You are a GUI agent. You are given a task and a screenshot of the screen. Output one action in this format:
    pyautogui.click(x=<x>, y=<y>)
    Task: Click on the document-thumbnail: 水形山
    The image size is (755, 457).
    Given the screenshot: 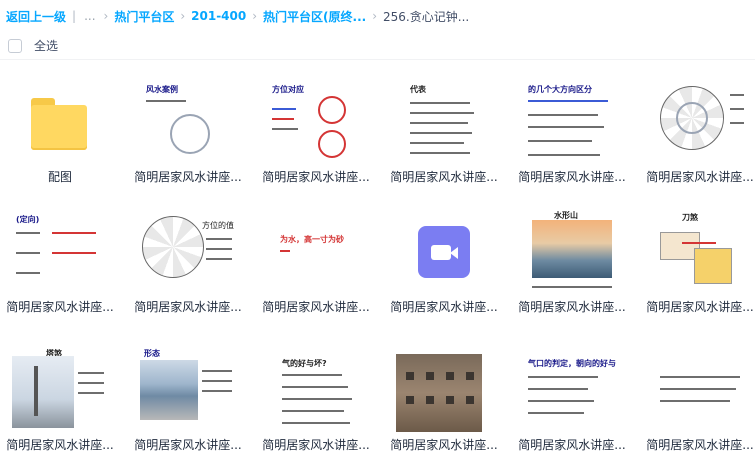 What is the action you would take?
    pyautogui.click(x=572, y=252)
    